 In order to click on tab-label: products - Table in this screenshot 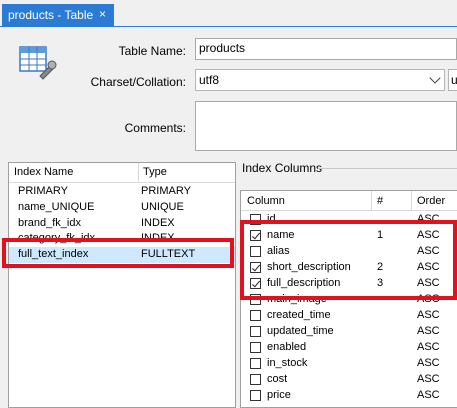, I will do `click(51, 15)`.